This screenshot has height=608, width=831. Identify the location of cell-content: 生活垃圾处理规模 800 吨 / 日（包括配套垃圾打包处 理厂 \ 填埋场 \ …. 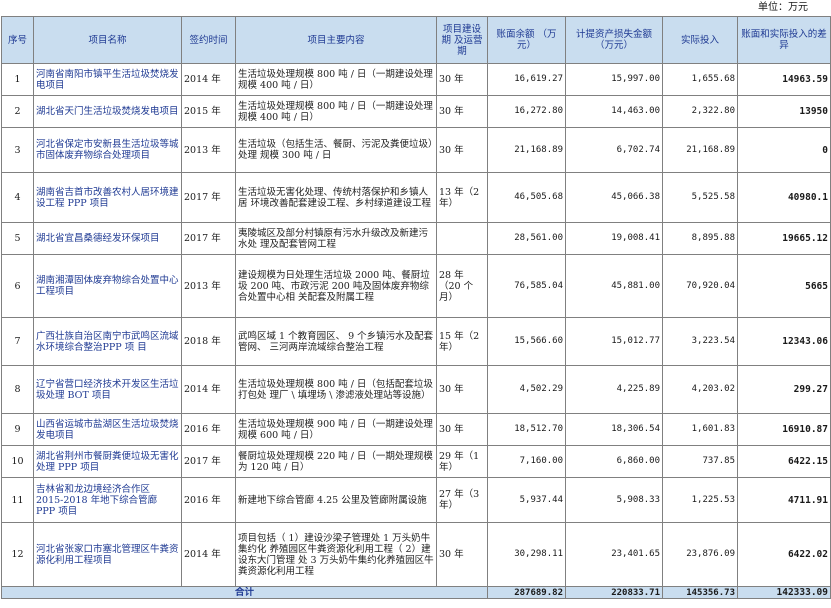
(336, 389).